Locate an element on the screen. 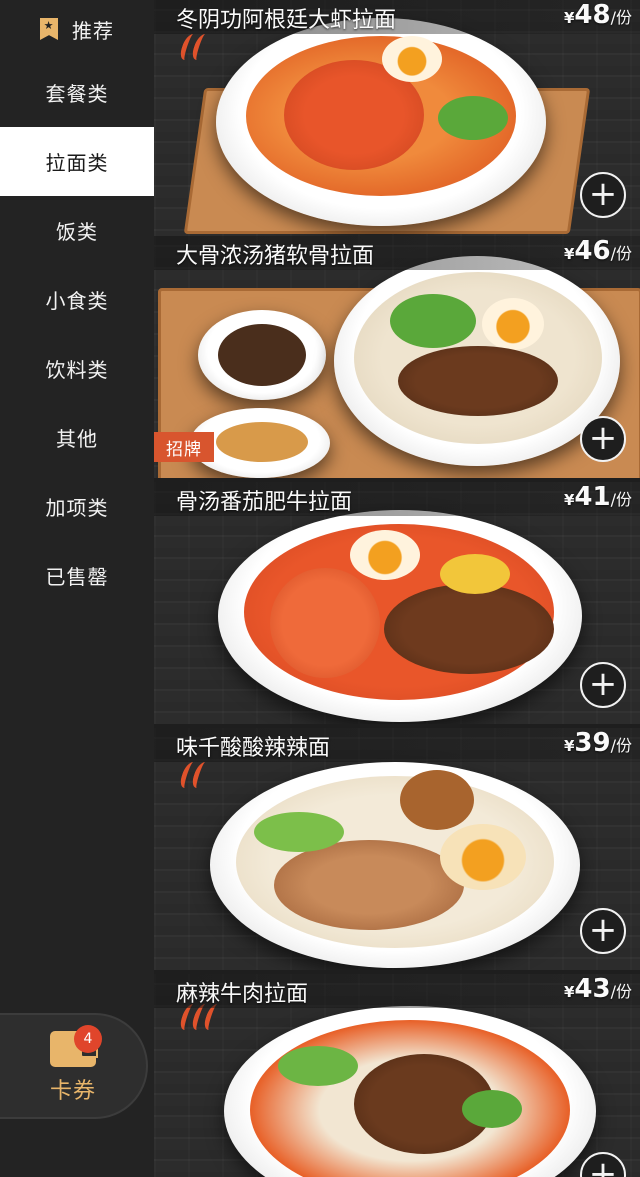  sidebar-item-label: 拉面类 is located at coordinates (77, 163).